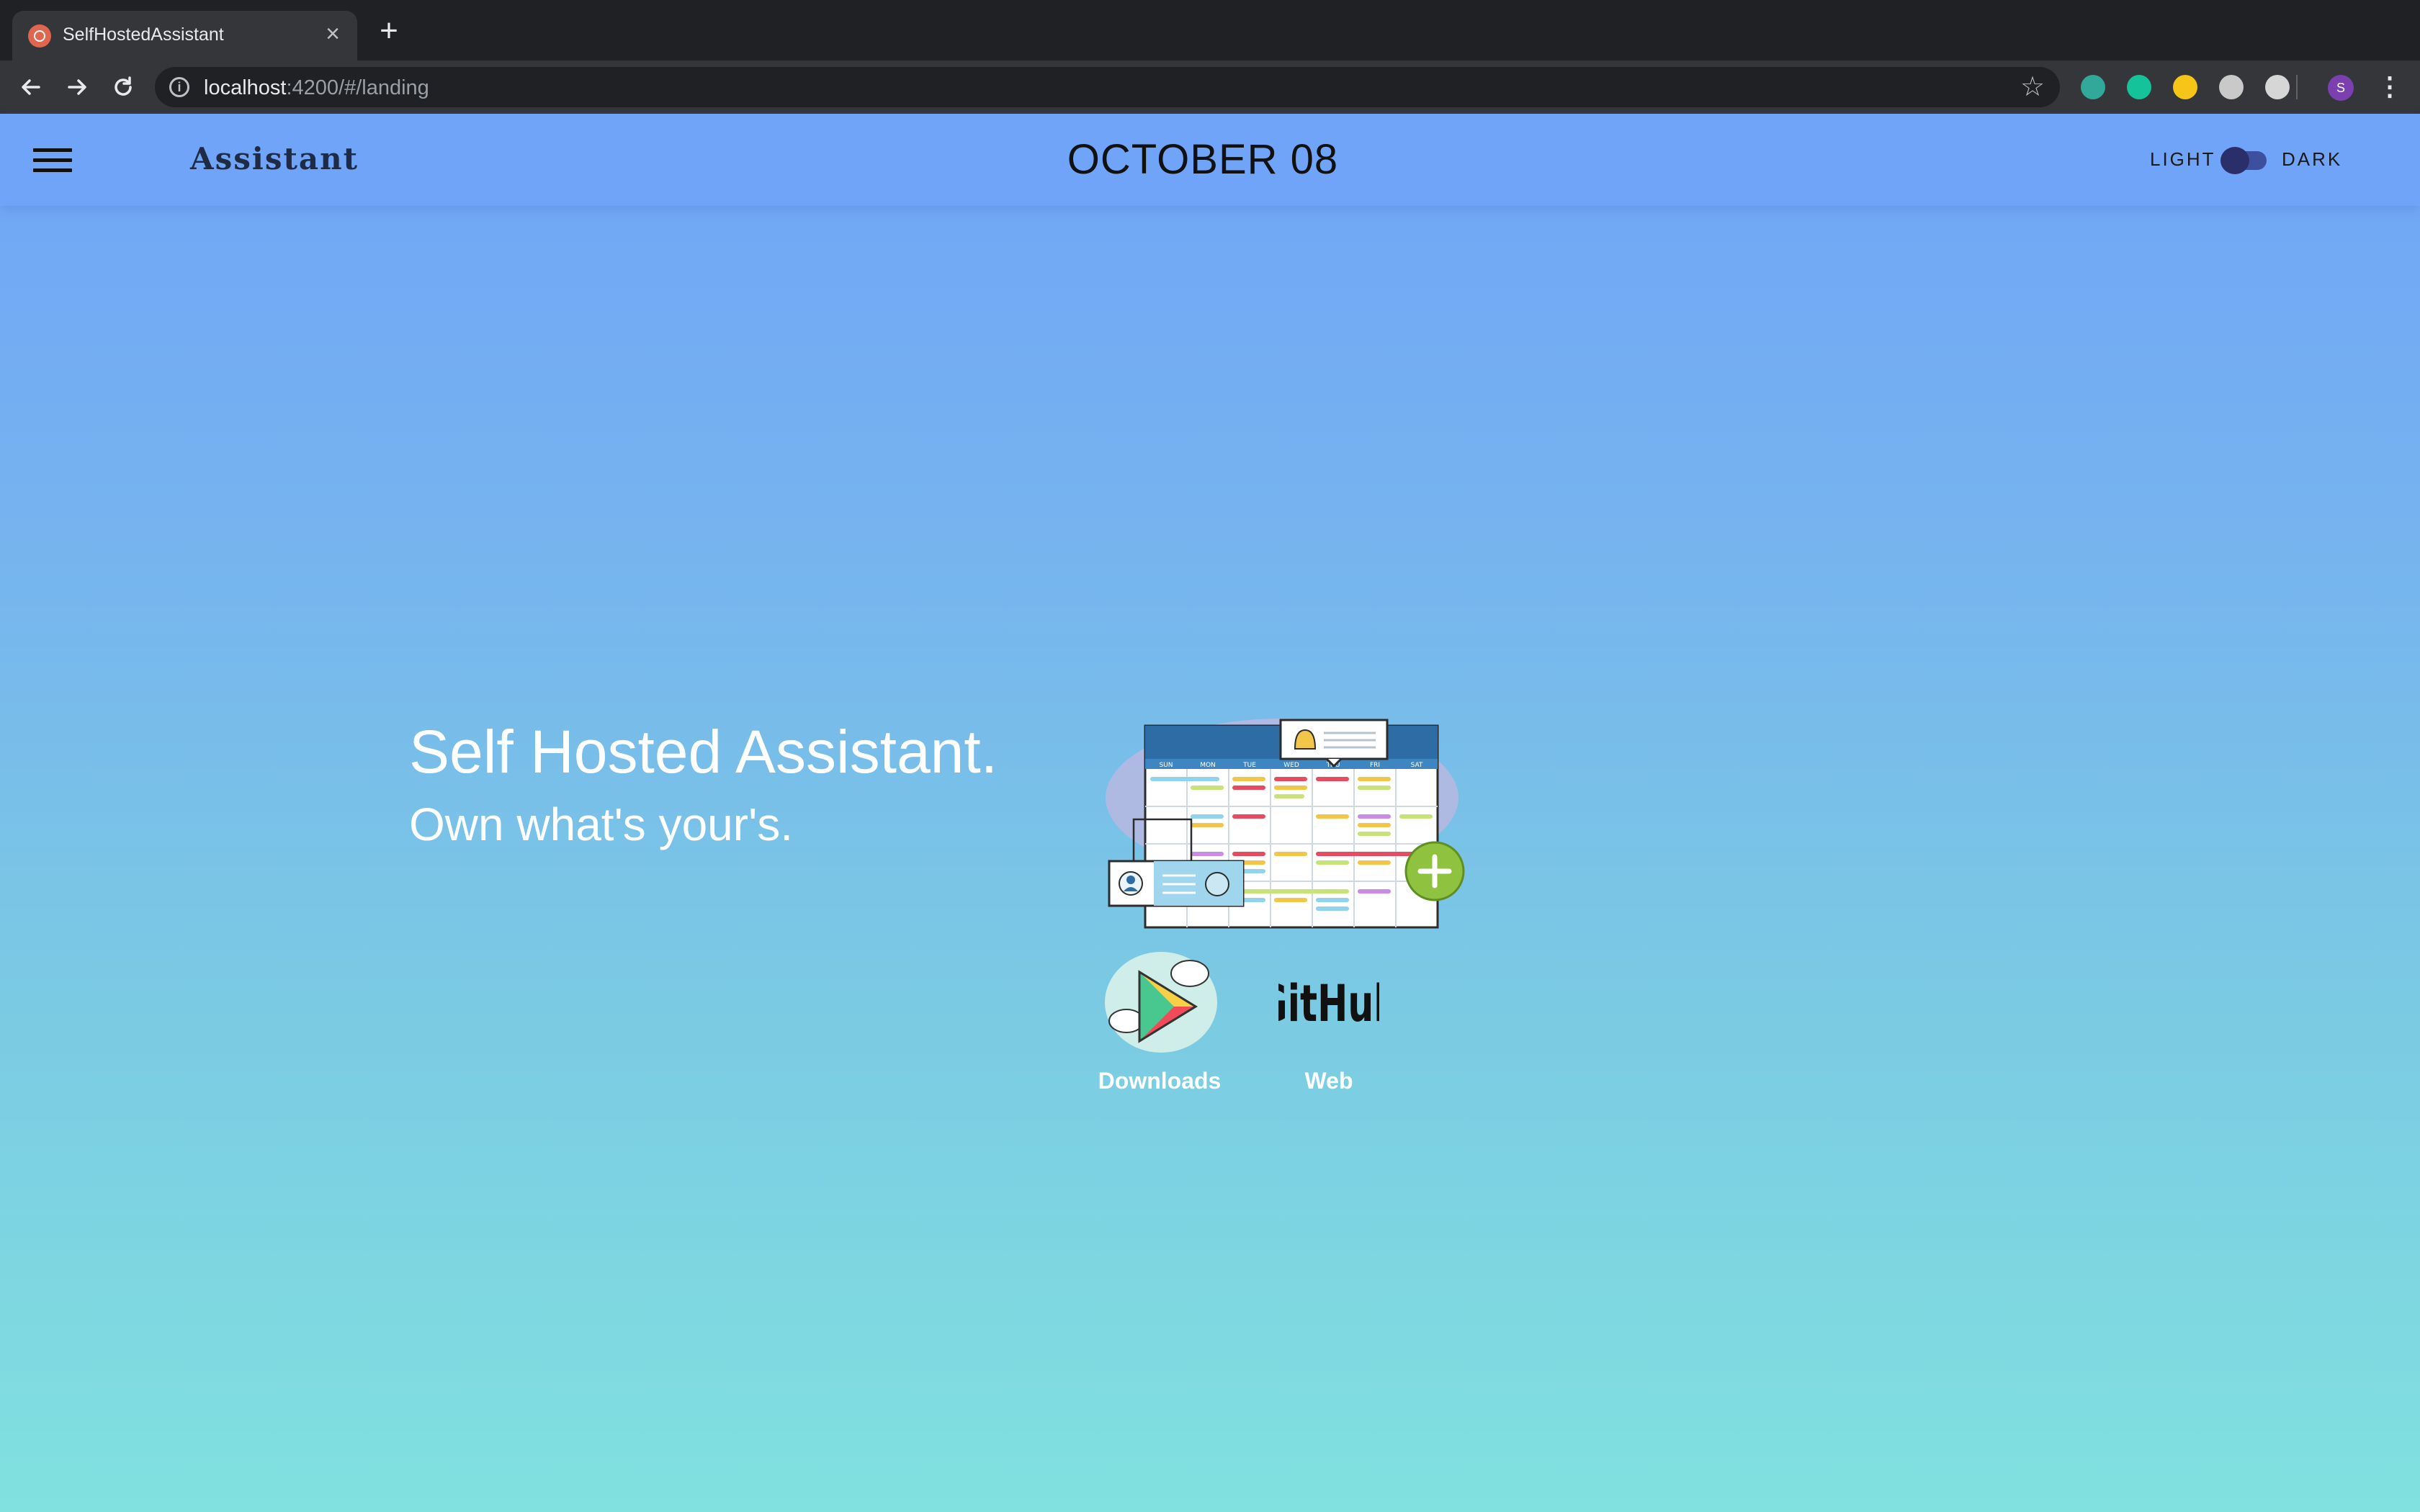 The image size is (2420, 1512). I want to click on extension-white-icon, so click(2277, 87).